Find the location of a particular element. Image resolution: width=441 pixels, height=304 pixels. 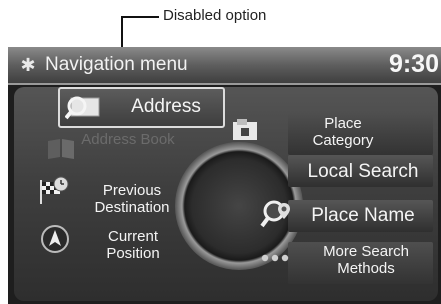

callout-line-horizontal is located at coordinates (140, 17).